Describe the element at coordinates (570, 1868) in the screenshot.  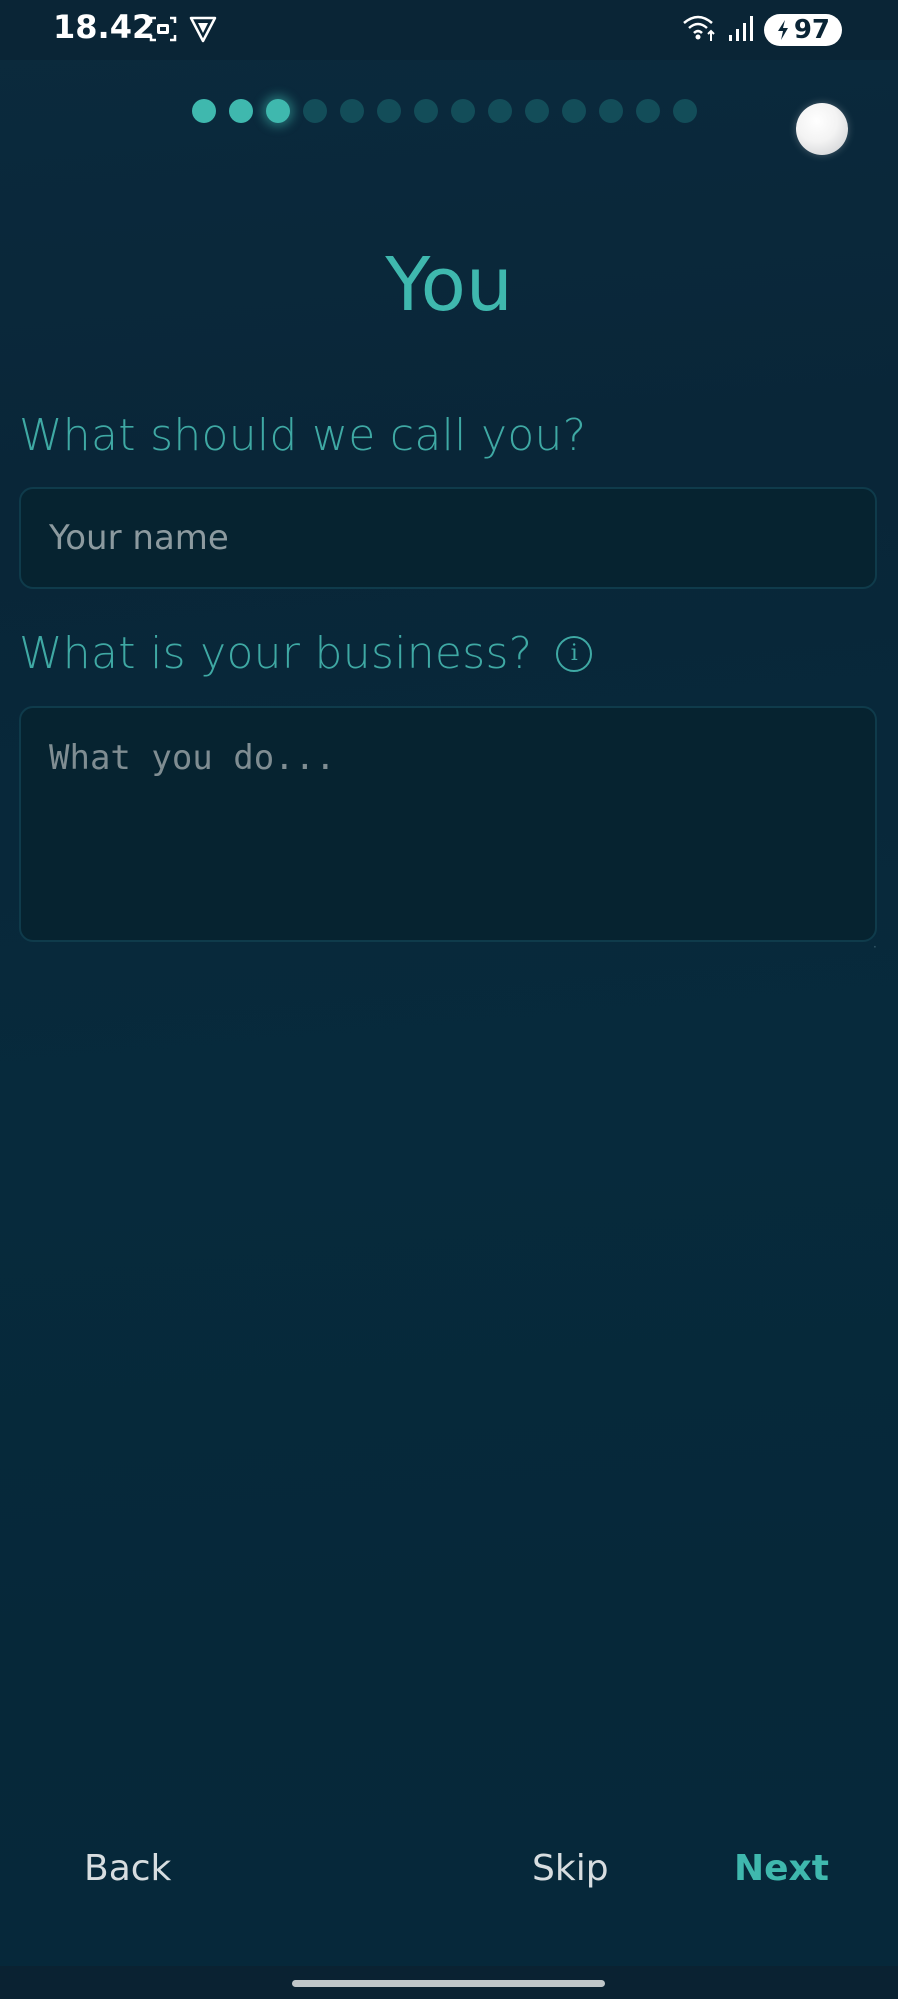
I see `skip-button: Skip` at that location.